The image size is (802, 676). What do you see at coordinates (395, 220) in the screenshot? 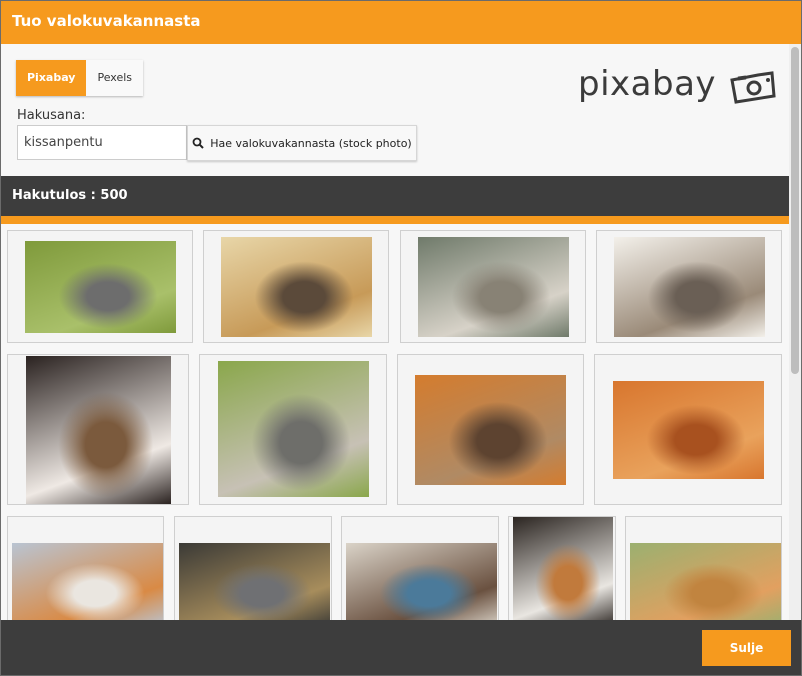
I see `results-divider` at bounding box center [395, 220].